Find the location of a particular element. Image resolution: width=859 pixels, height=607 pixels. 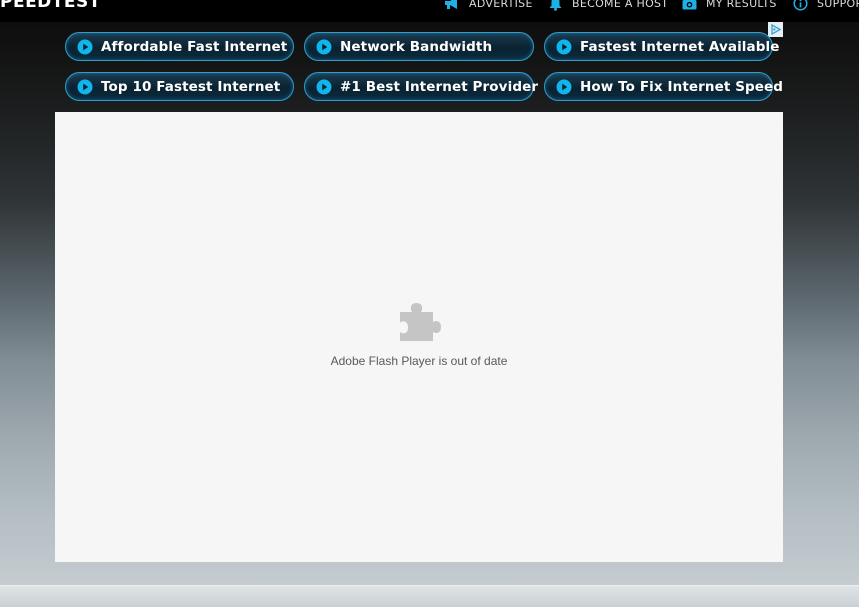

nav-advertise: ADVERTISE is located at coordinates (488, 5).